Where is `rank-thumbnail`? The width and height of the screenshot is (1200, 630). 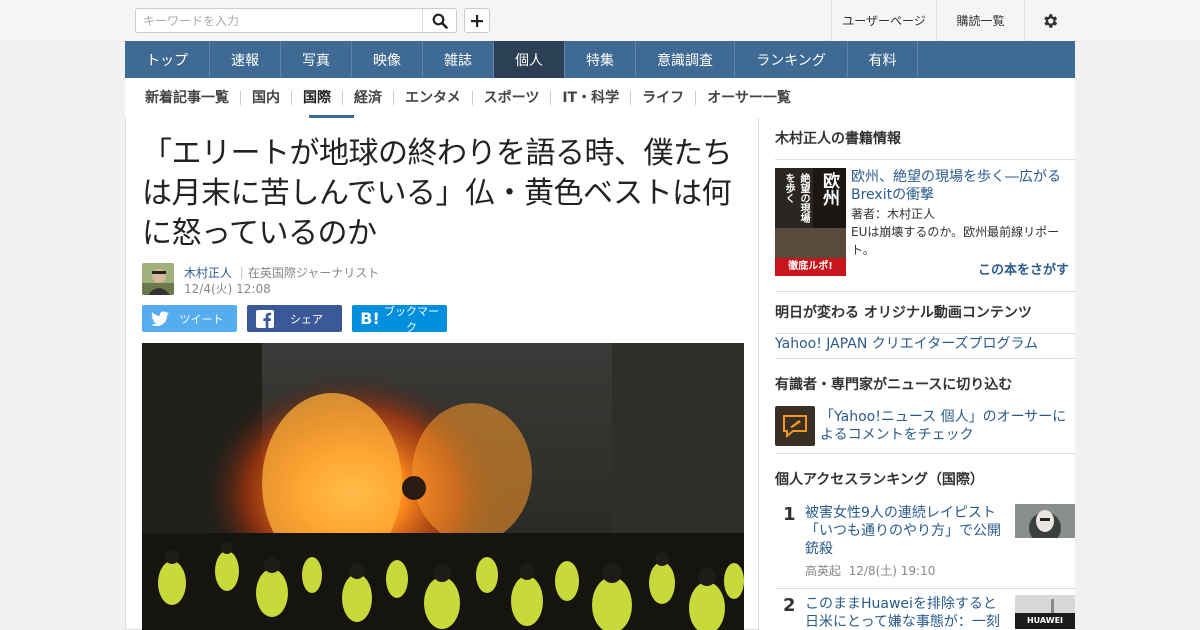
rank-thumbnail is located at coordinates (1045, 521).